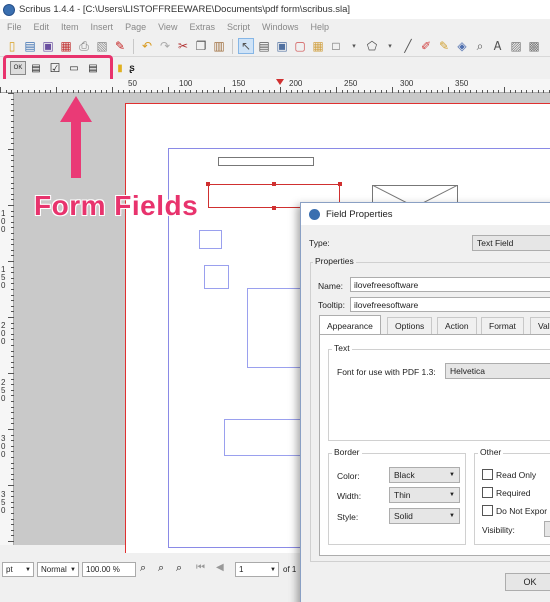  Describe the element at coordinates (257, 569) in the screenshot. I see `page-number-select: 1 ▼` at that location.